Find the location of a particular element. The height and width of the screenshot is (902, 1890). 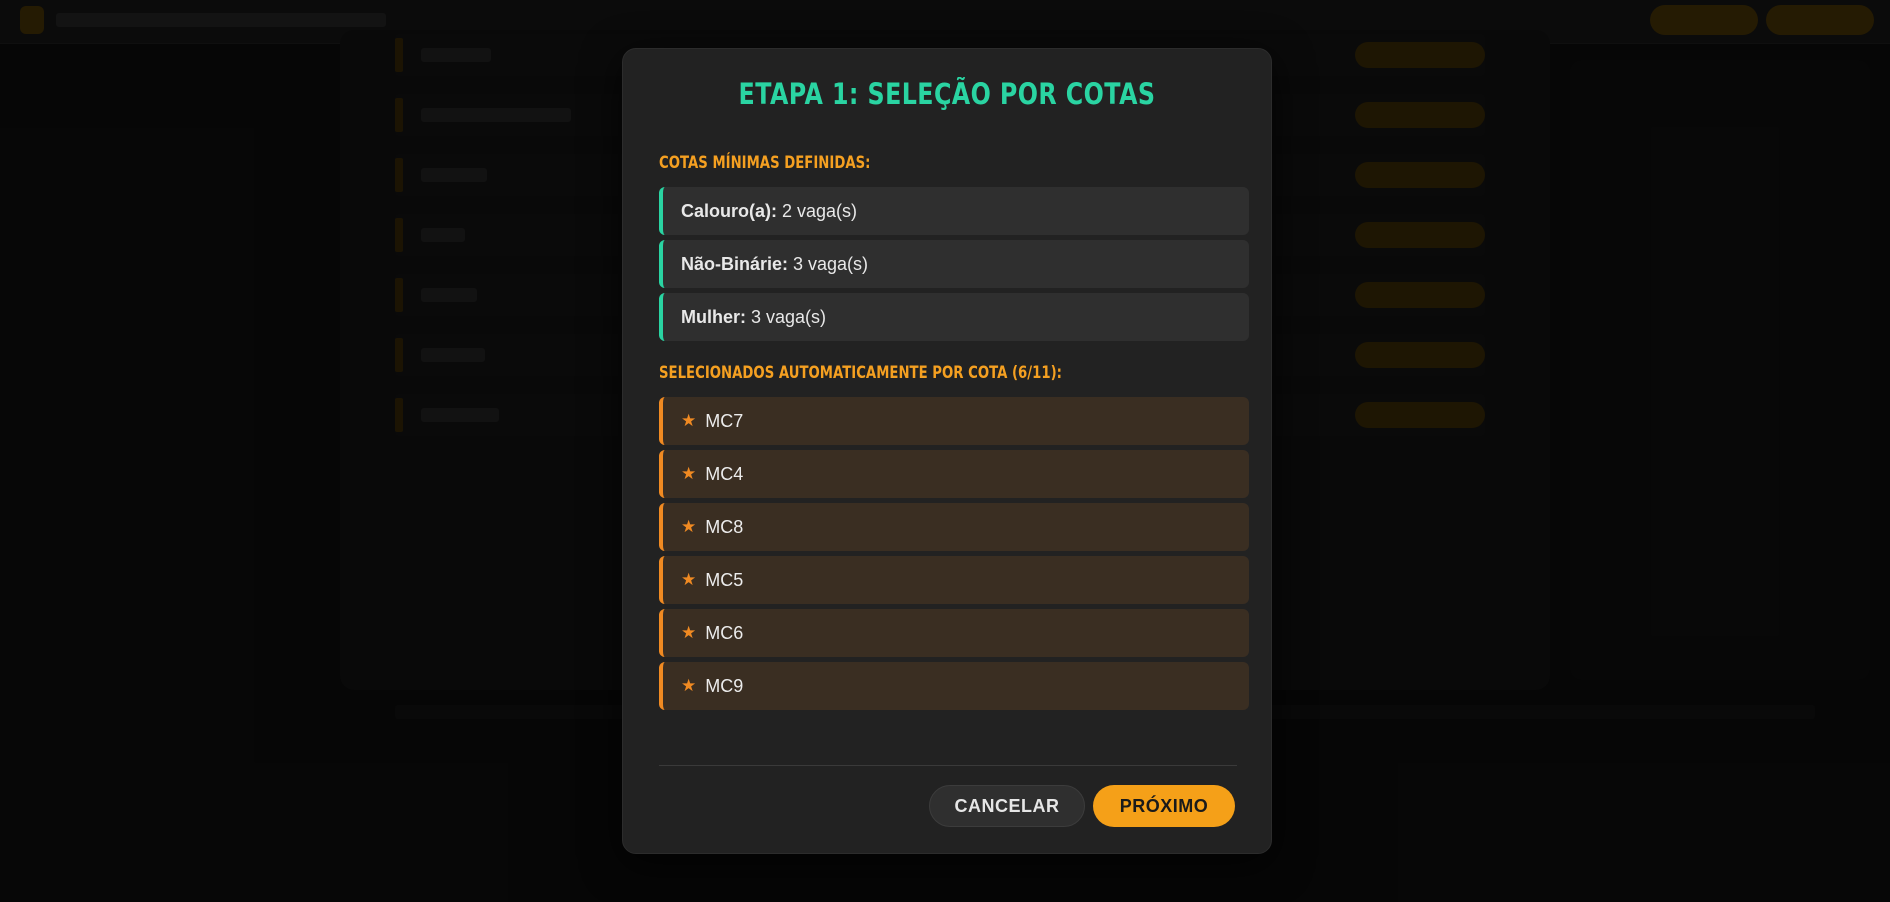

selected-name: MC9 is located at coordinates (724, 685).